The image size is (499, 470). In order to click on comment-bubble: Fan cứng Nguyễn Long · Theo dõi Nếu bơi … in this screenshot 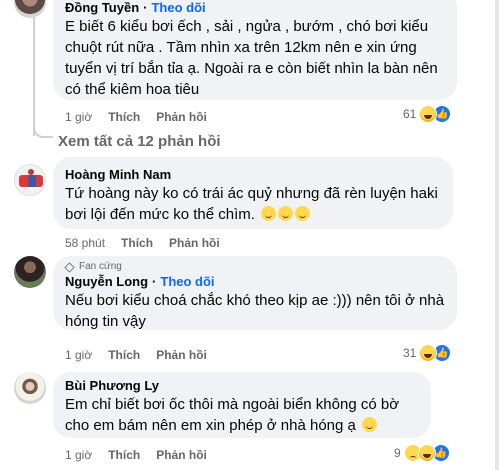, I will do `click(255, 293)`.